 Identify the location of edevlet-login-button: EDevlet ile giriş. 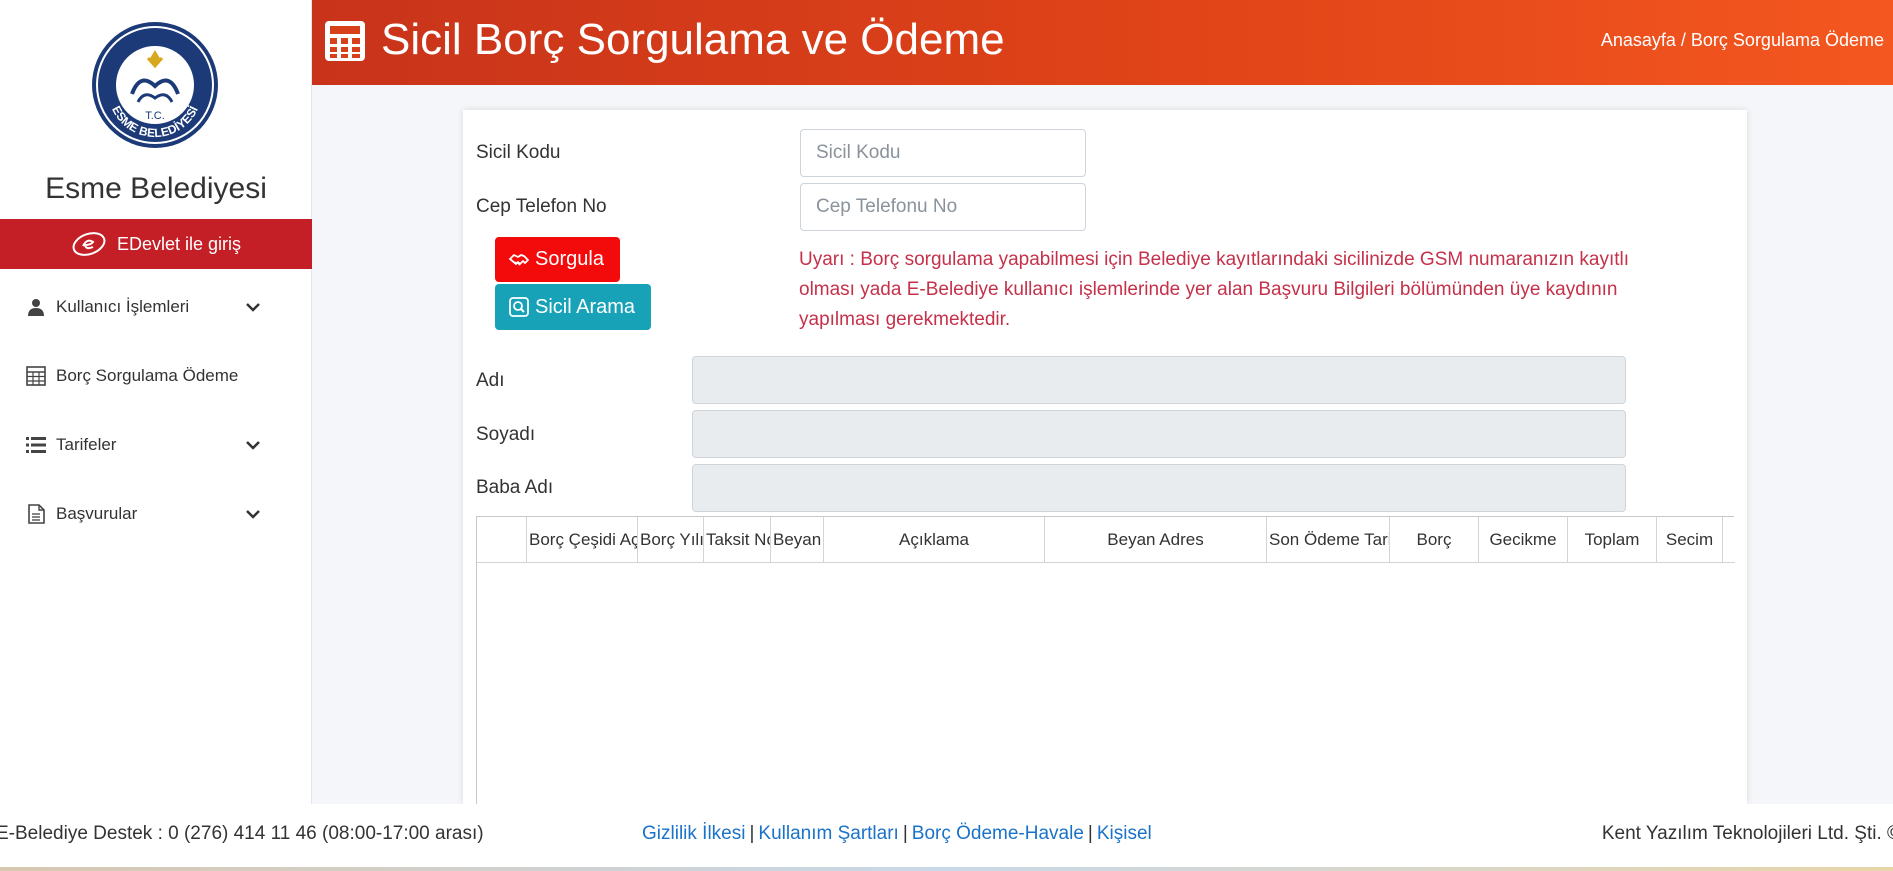
(156, 244).